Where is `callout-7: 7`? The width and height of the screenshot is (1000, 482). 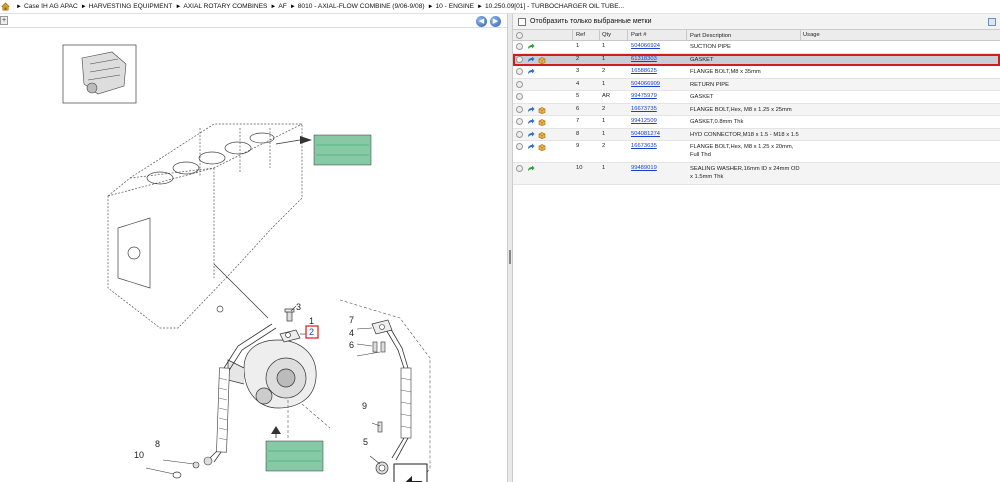
callout-7: 7 is located at coordinates (351, 320).